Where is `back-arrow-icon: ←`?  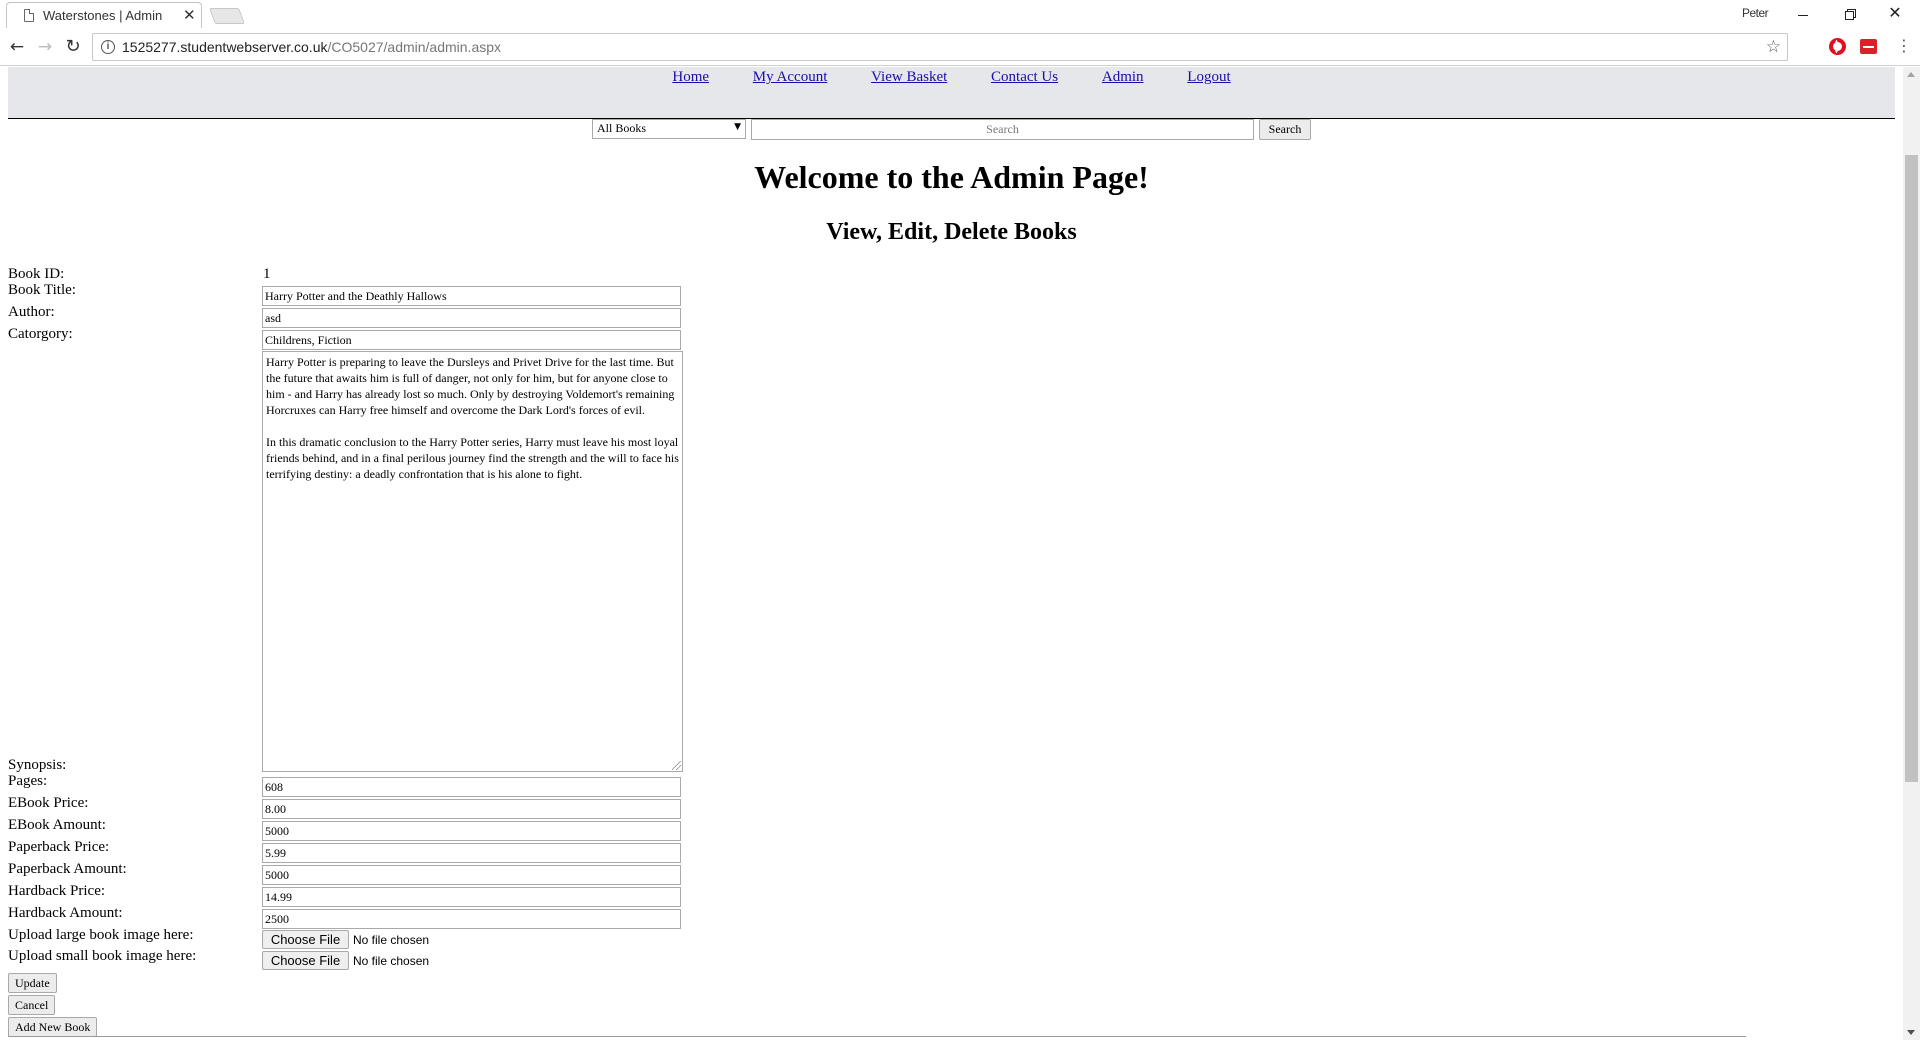
back-arrow-icon: ← is located at coordinates (17, 47).